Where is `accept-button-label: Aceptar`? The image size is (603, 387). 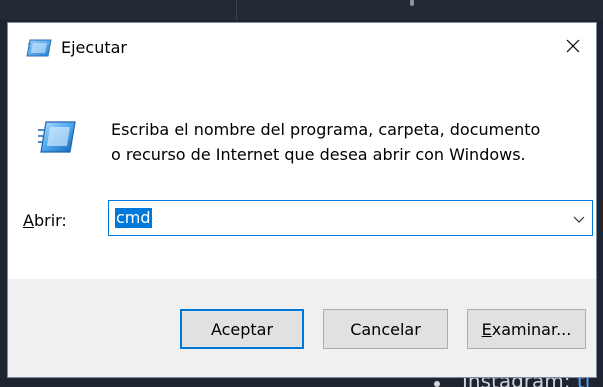 accept-button-label: Aceptar is located at coordinates (242, 329).